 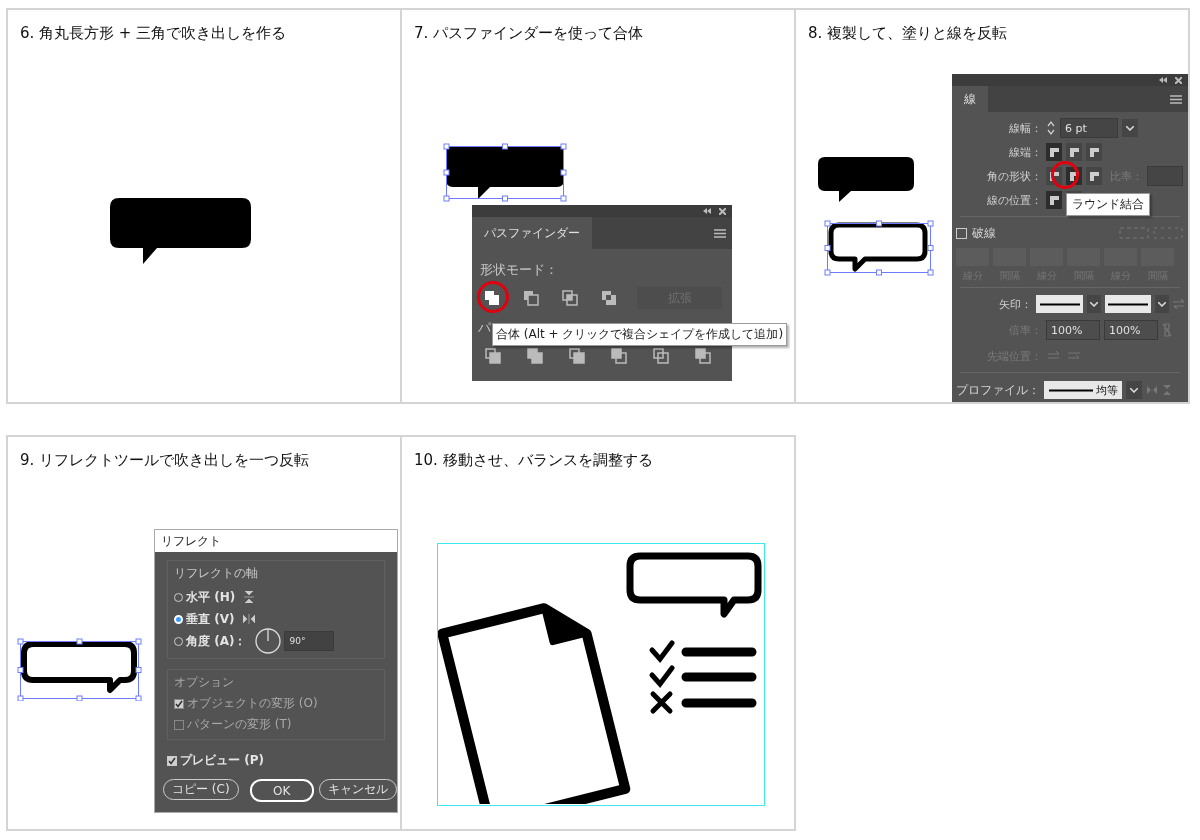 I want to click on checkbox, so click(x=172, y=760).